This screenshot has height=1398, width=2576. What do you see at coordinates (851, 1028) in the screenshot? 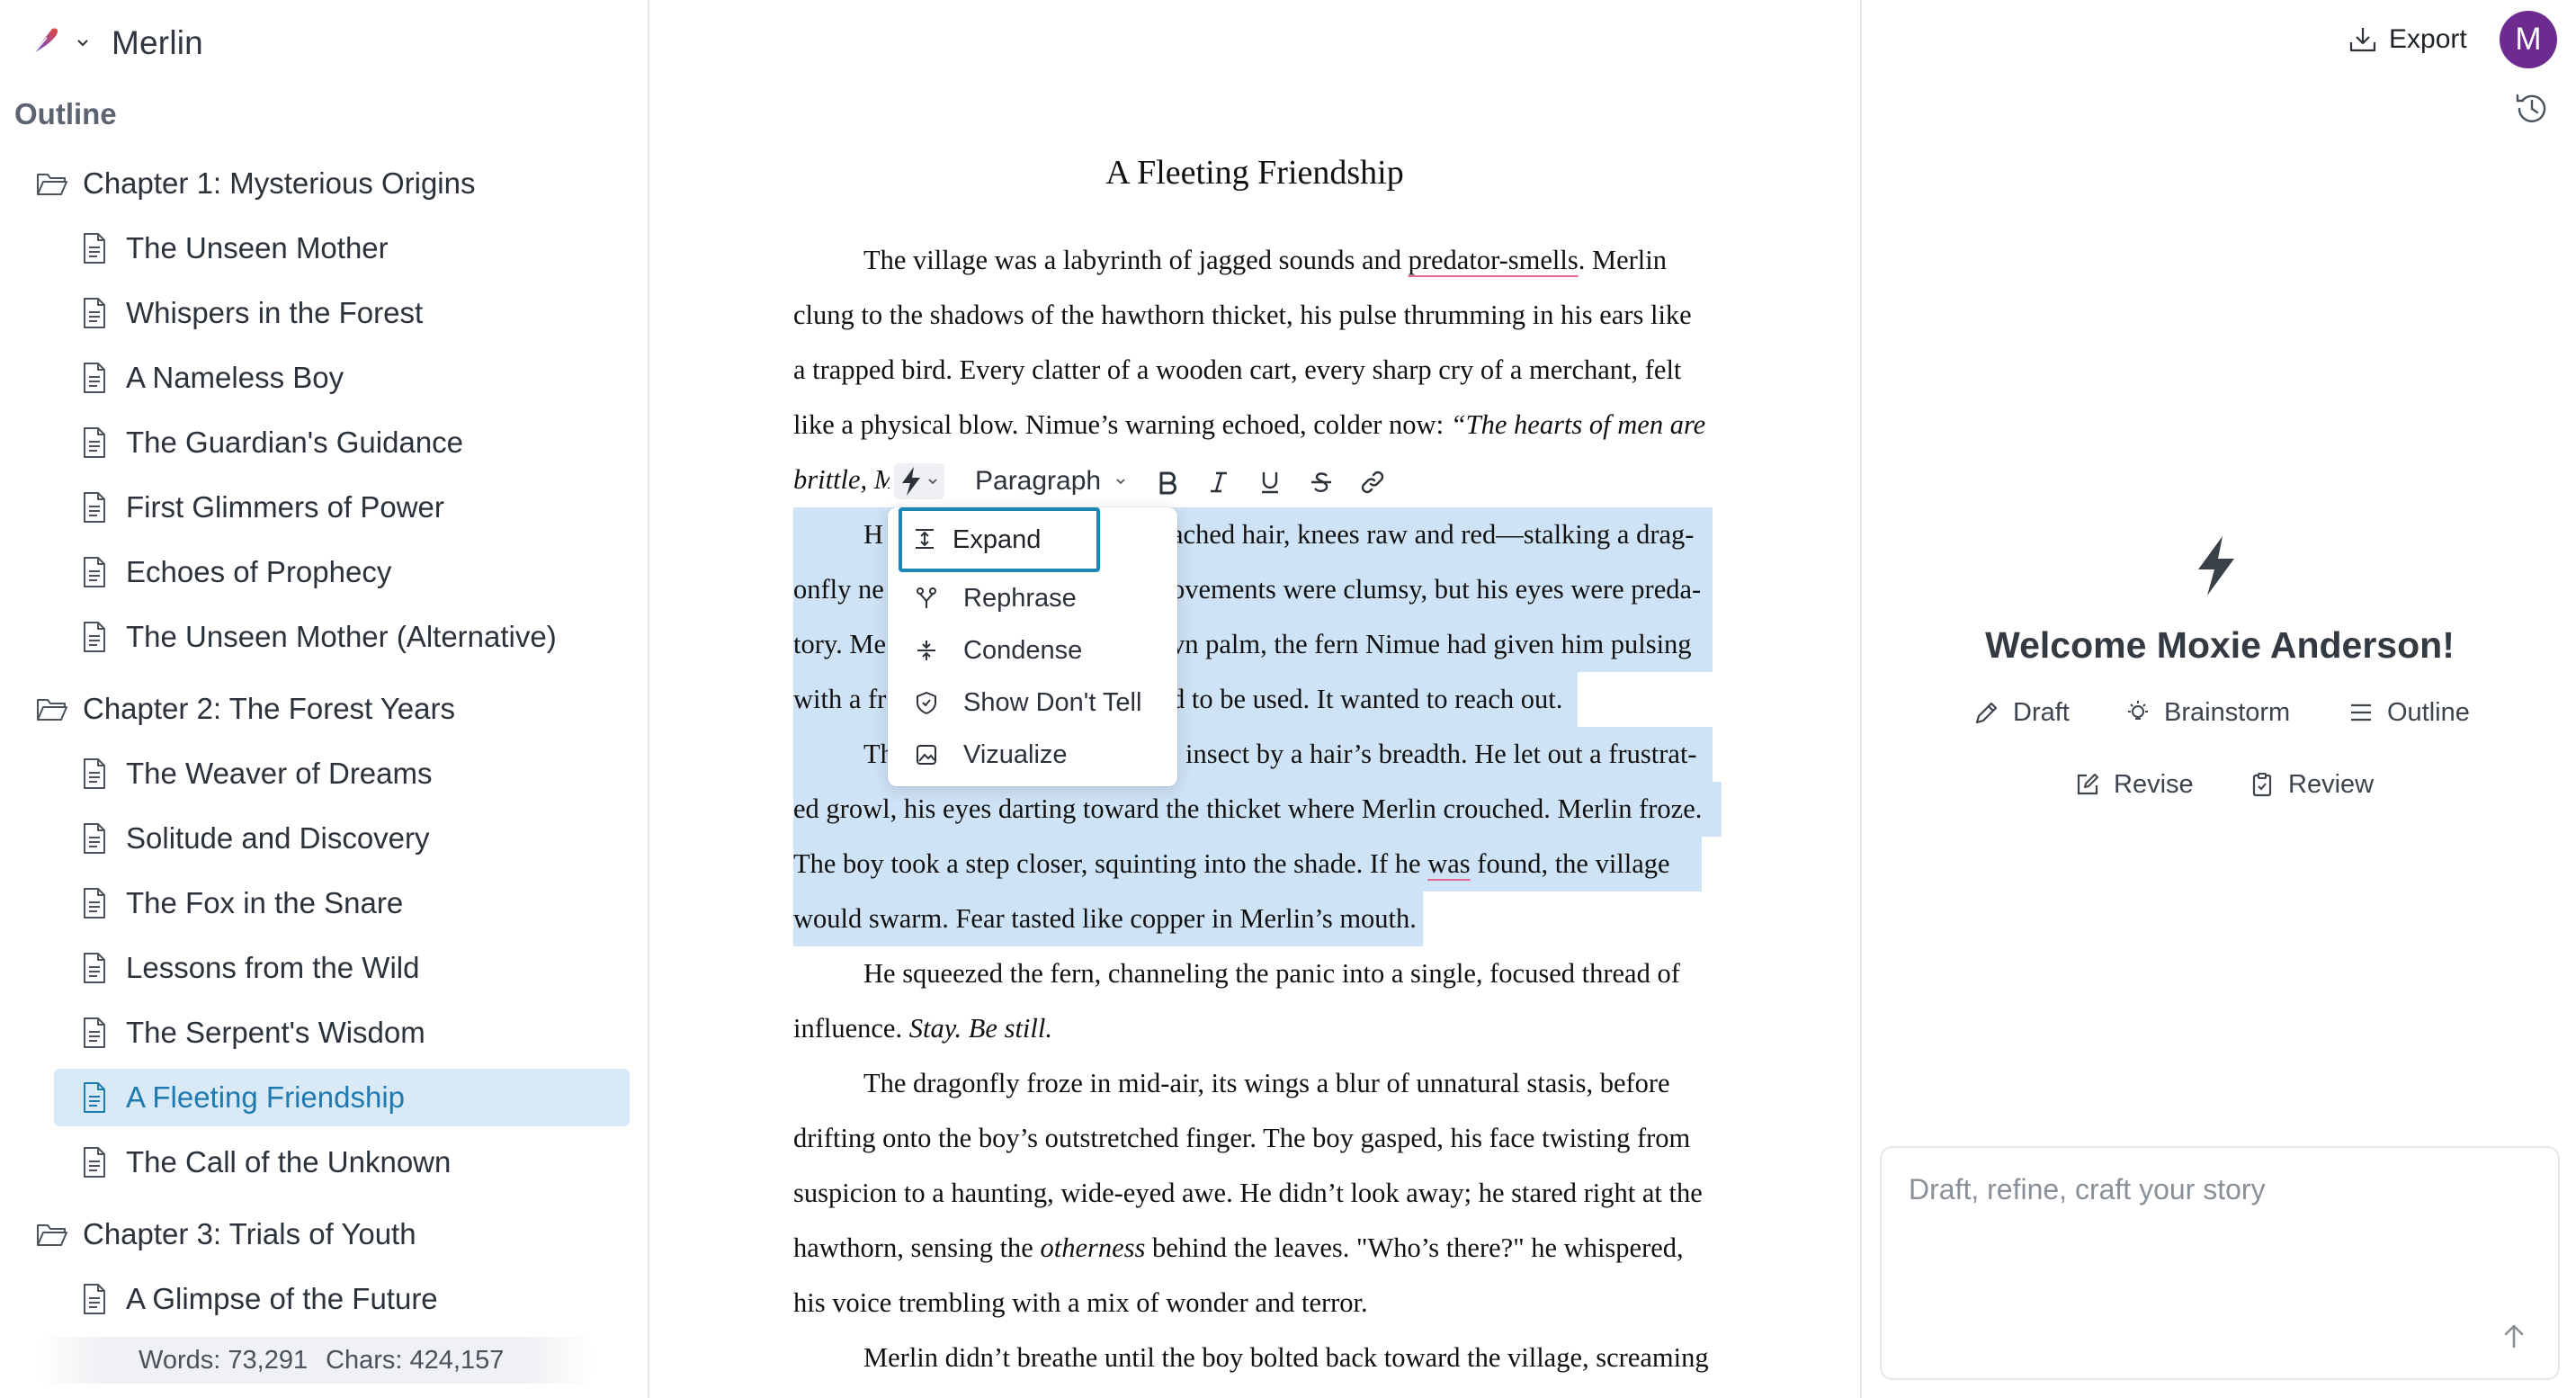
I see `text-run: influence.` at bounding box center [851, 1028].